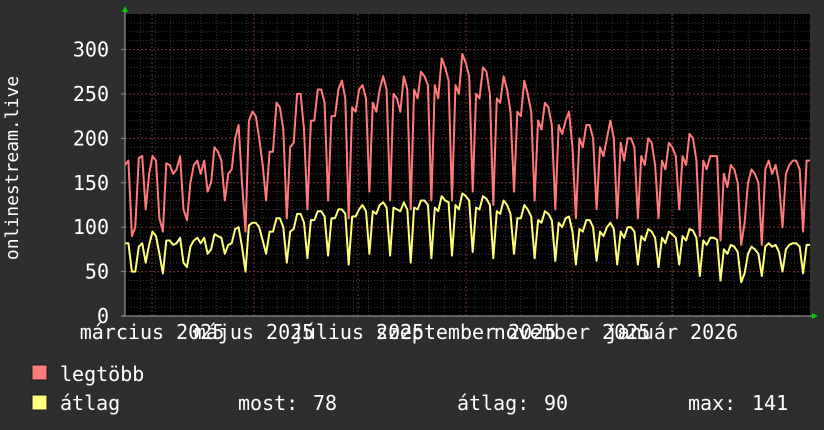  I want to click on stat-avg-value: 90, so click(556, 403).